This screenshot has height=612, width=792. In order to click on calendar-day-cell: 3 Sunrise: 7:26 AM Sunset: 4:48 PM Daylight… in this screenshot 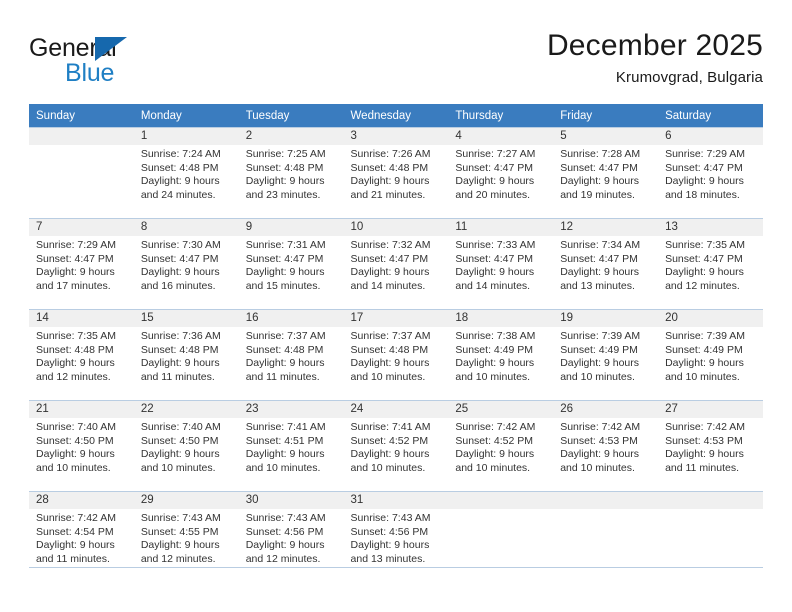, I will do `click(396, 172)`.